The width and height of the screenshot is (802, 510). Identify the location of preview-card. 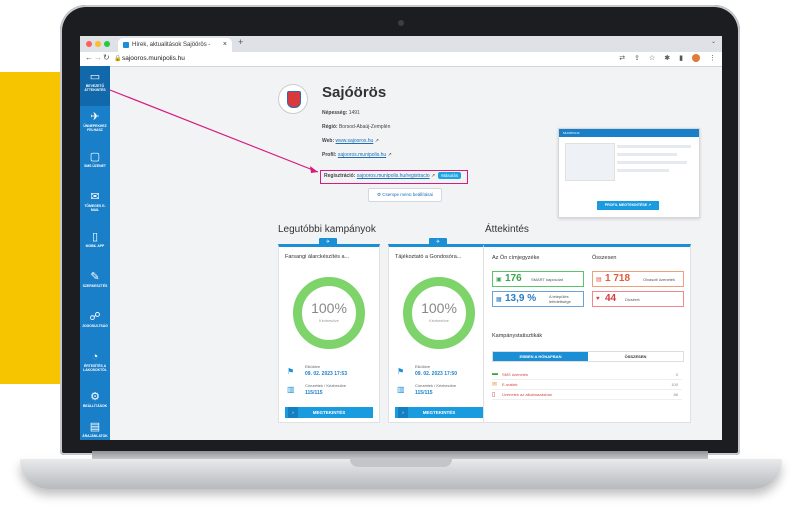
(590, 162).